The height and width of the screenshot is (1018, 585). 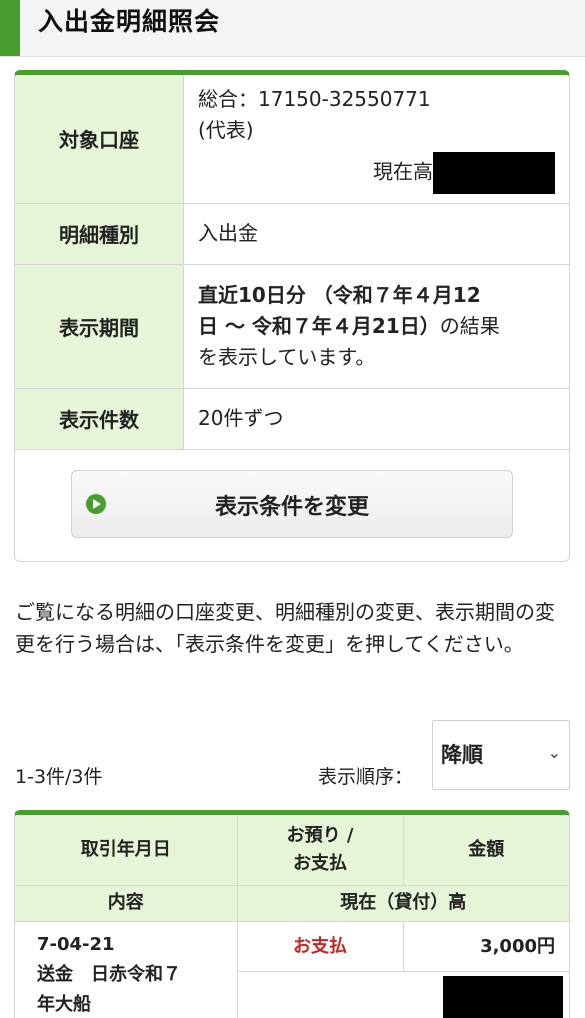 I want to click on account-rep: (代表), so click(x=226, y=129).